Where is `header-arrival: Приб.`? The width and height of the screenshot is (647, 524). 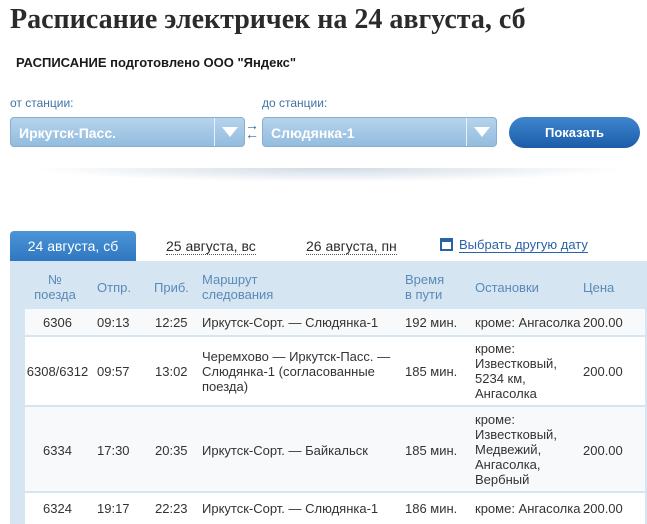 header-arrival: Приб. is located at coordinates (171, 287).